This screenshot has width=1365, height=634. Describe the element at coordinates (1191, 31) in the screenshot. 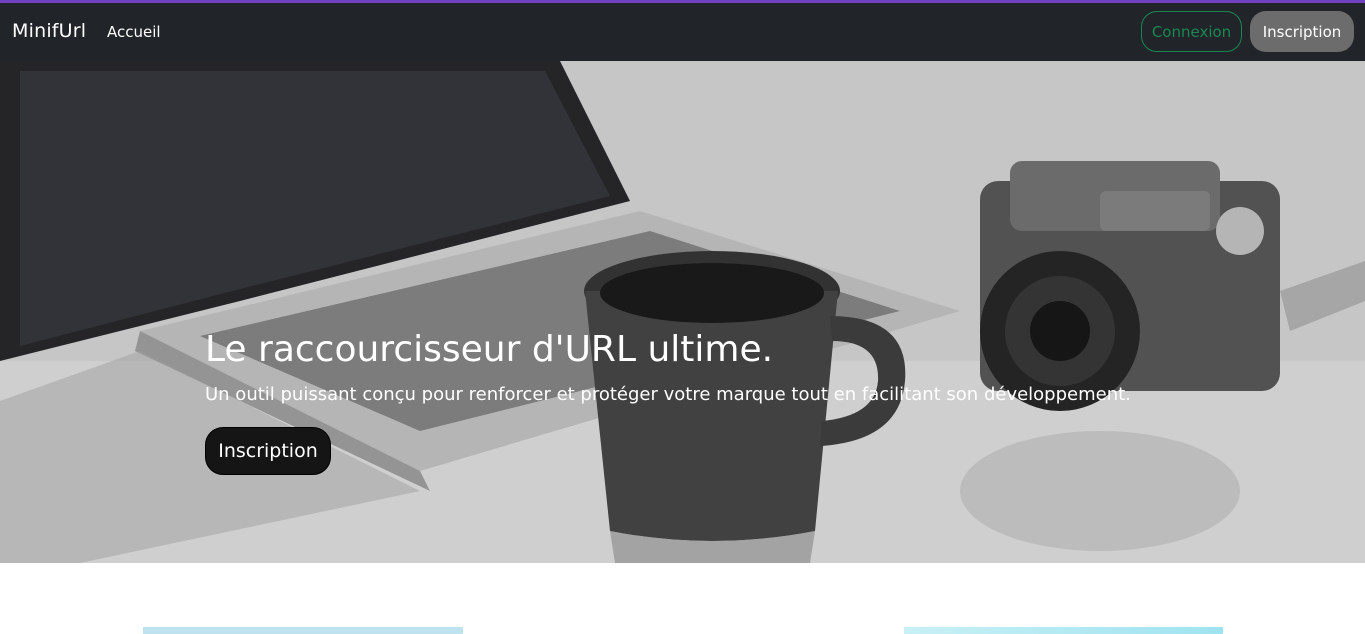

I see `login-button: Connexion` at that location.